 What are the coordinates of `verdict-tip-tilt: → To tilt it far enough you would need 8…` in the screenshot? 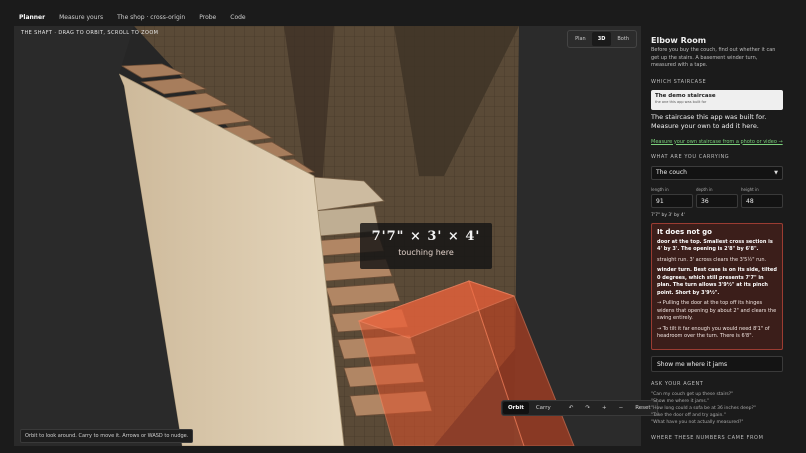 It's located at (713, 332).